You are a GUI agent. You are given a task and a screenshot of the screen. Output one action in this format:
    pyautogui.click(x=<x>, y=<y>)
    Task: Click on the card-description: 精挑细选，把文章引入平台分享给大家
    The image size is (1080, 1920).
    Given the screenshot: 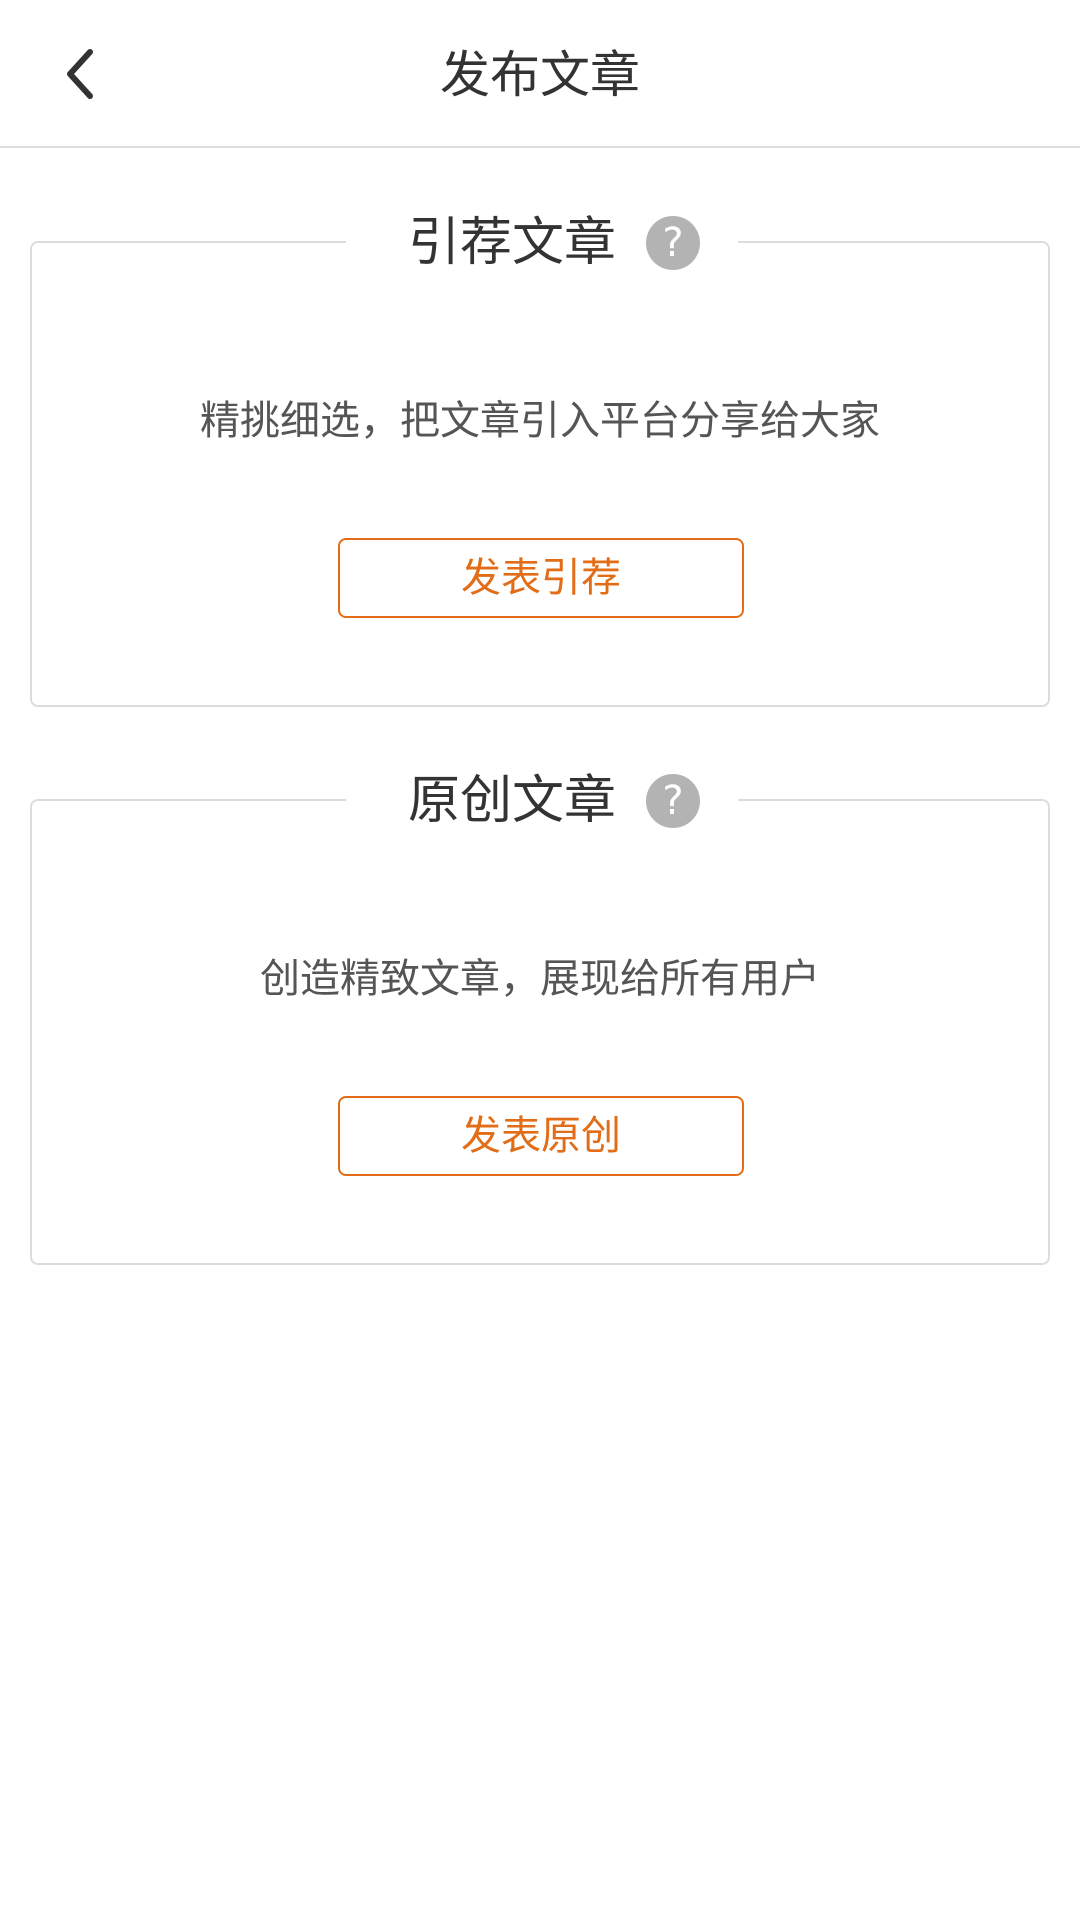 What is the action you would take?
    pyautogui.click(x=540, y=421)
    